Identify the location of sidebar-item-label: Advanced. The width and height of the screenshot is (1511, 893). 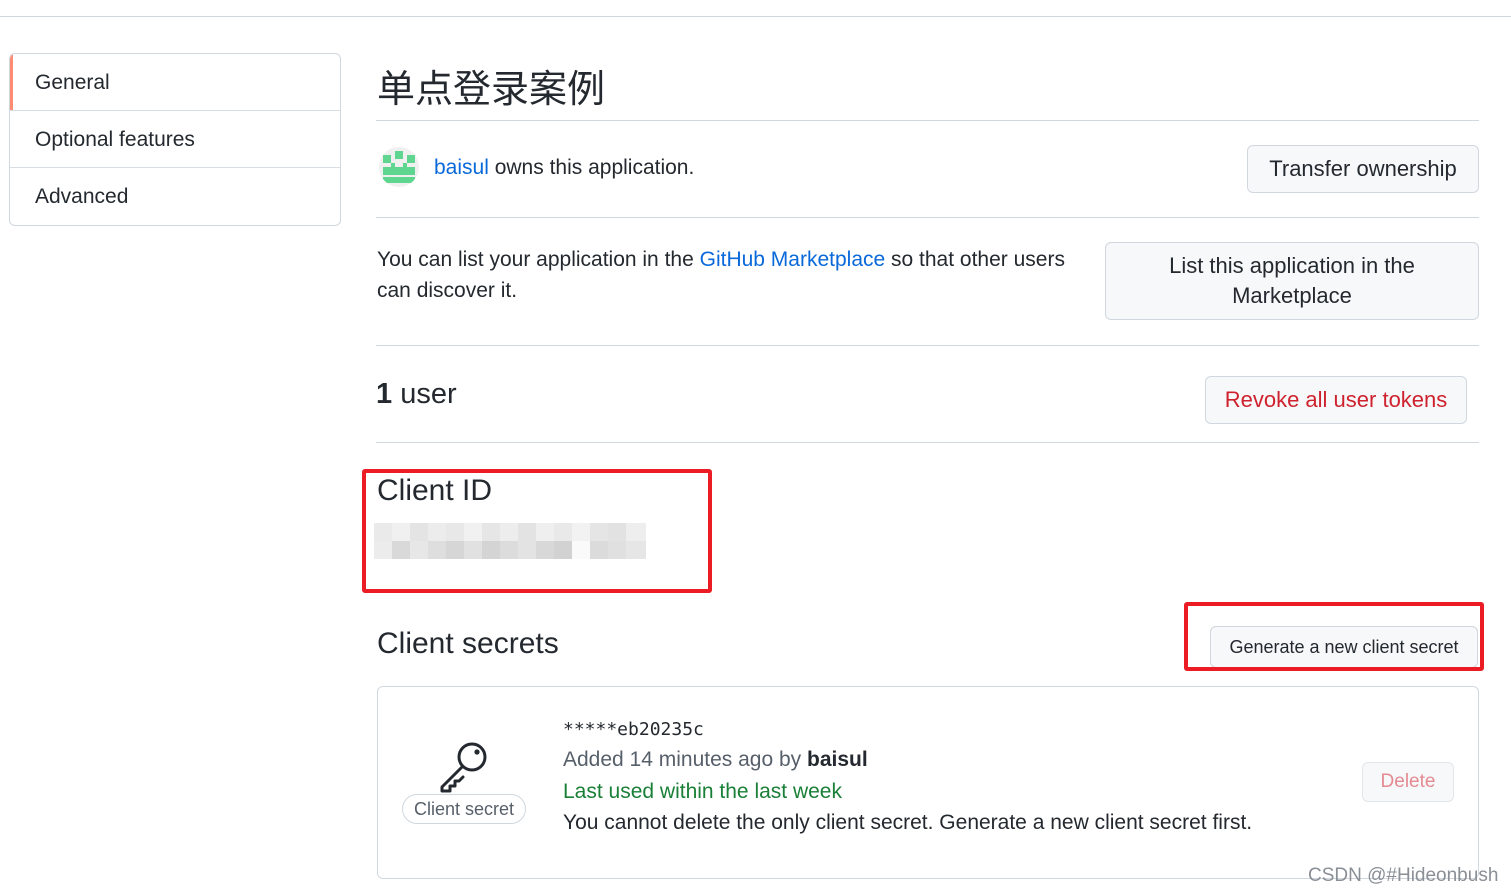
(82, 196).